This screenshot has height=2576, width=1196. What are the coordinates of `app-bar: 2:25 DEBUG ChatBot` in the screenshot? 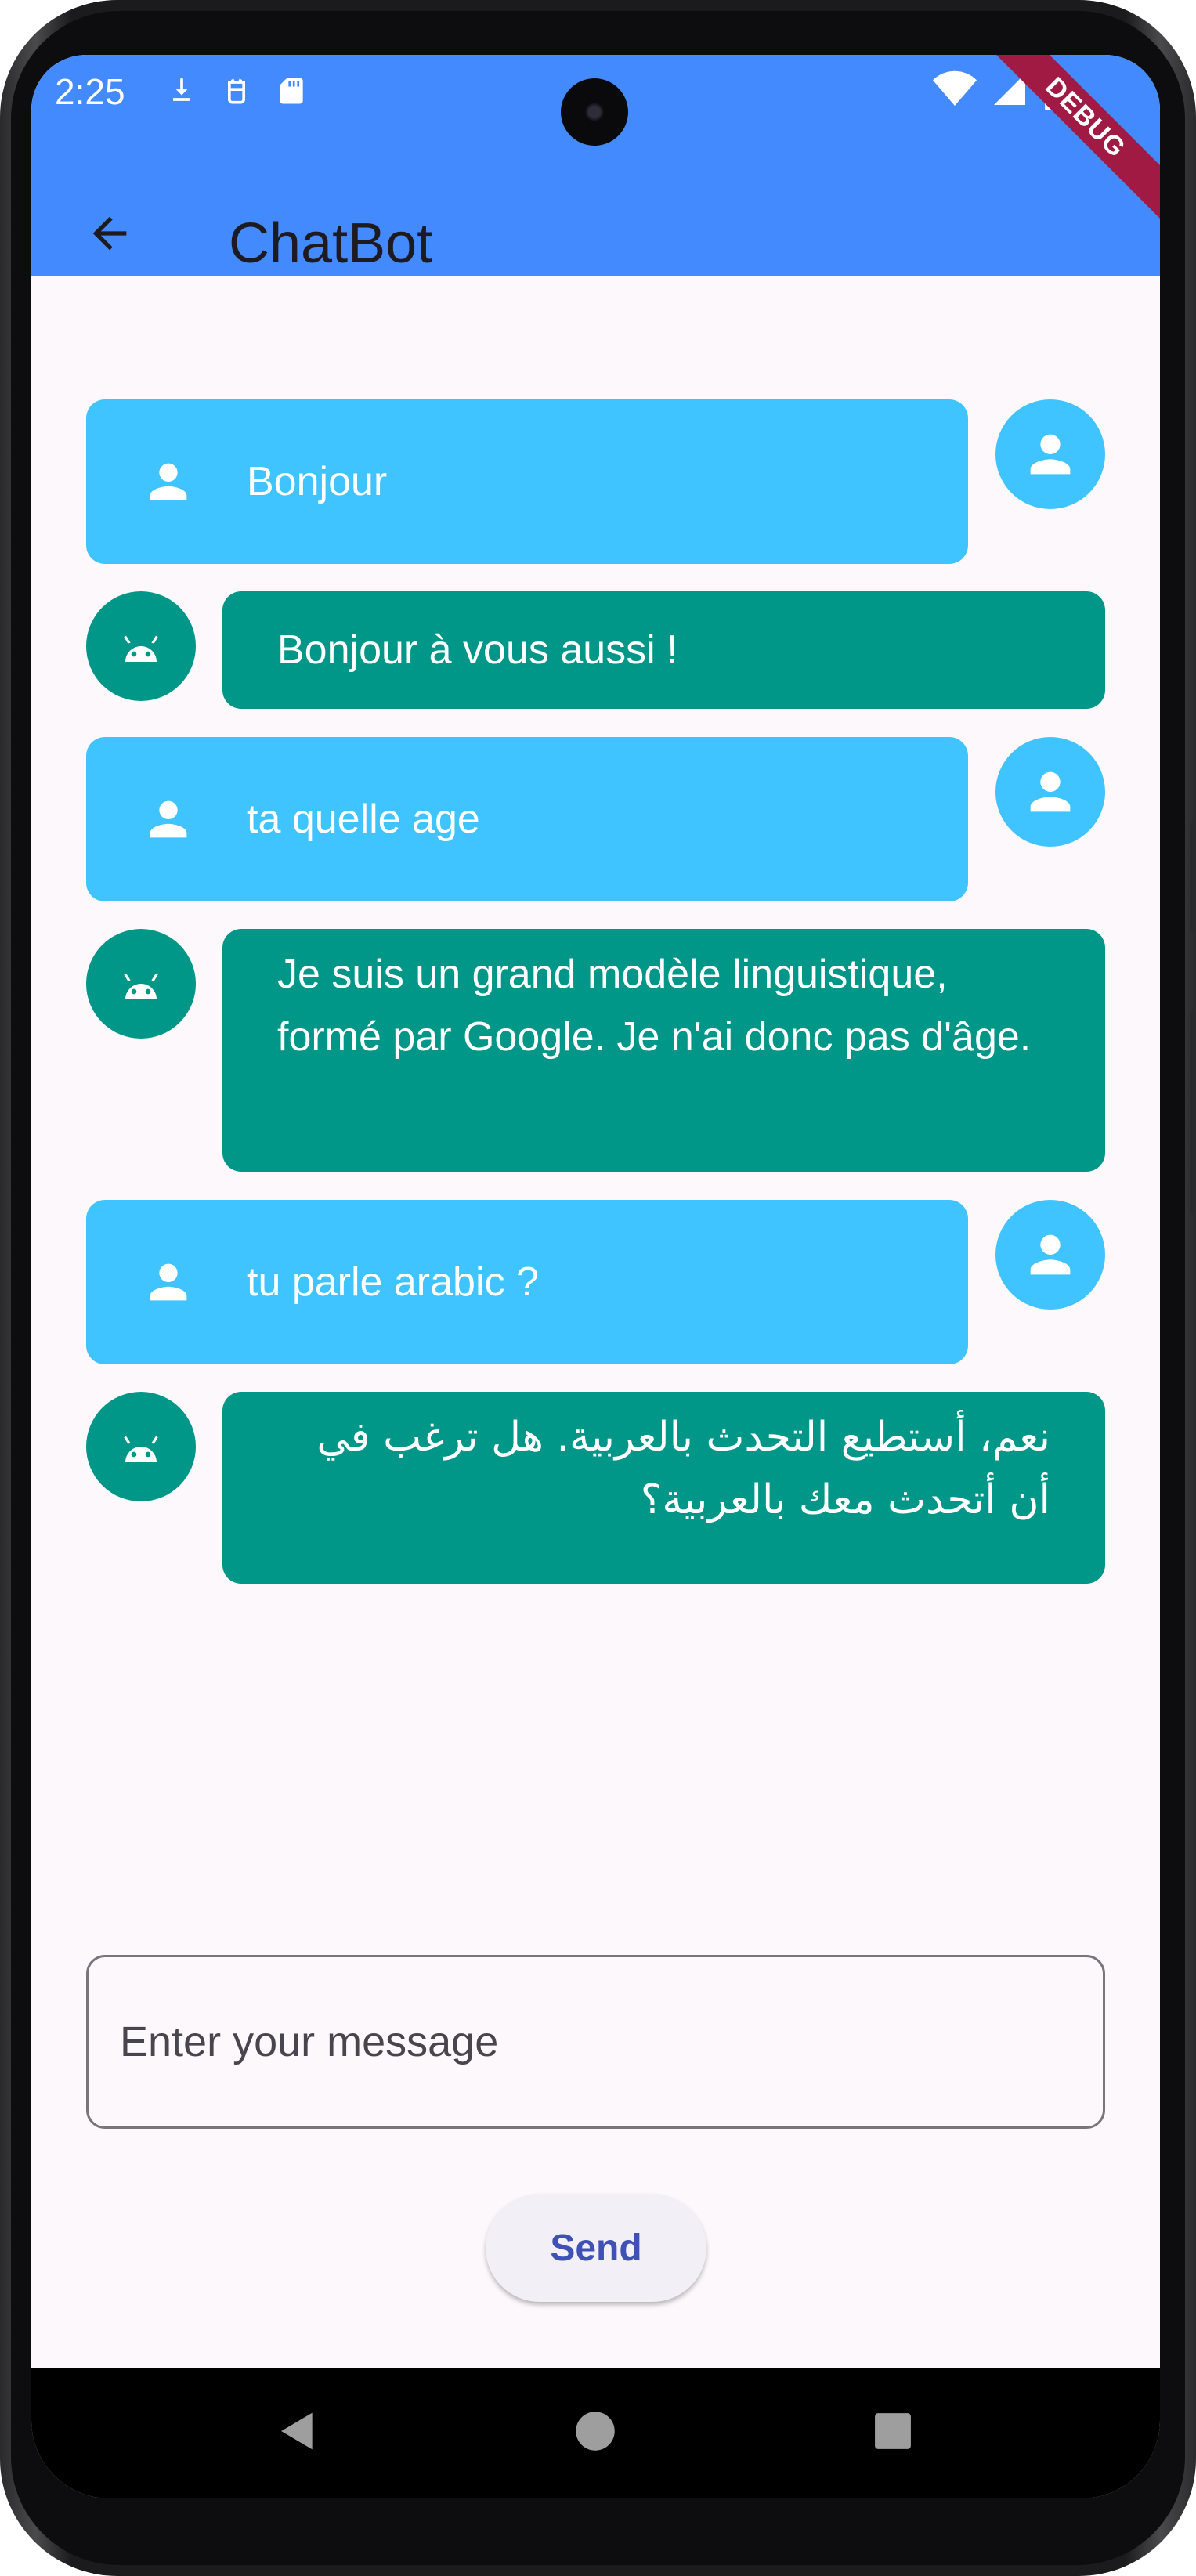 It's located at (595, 165).